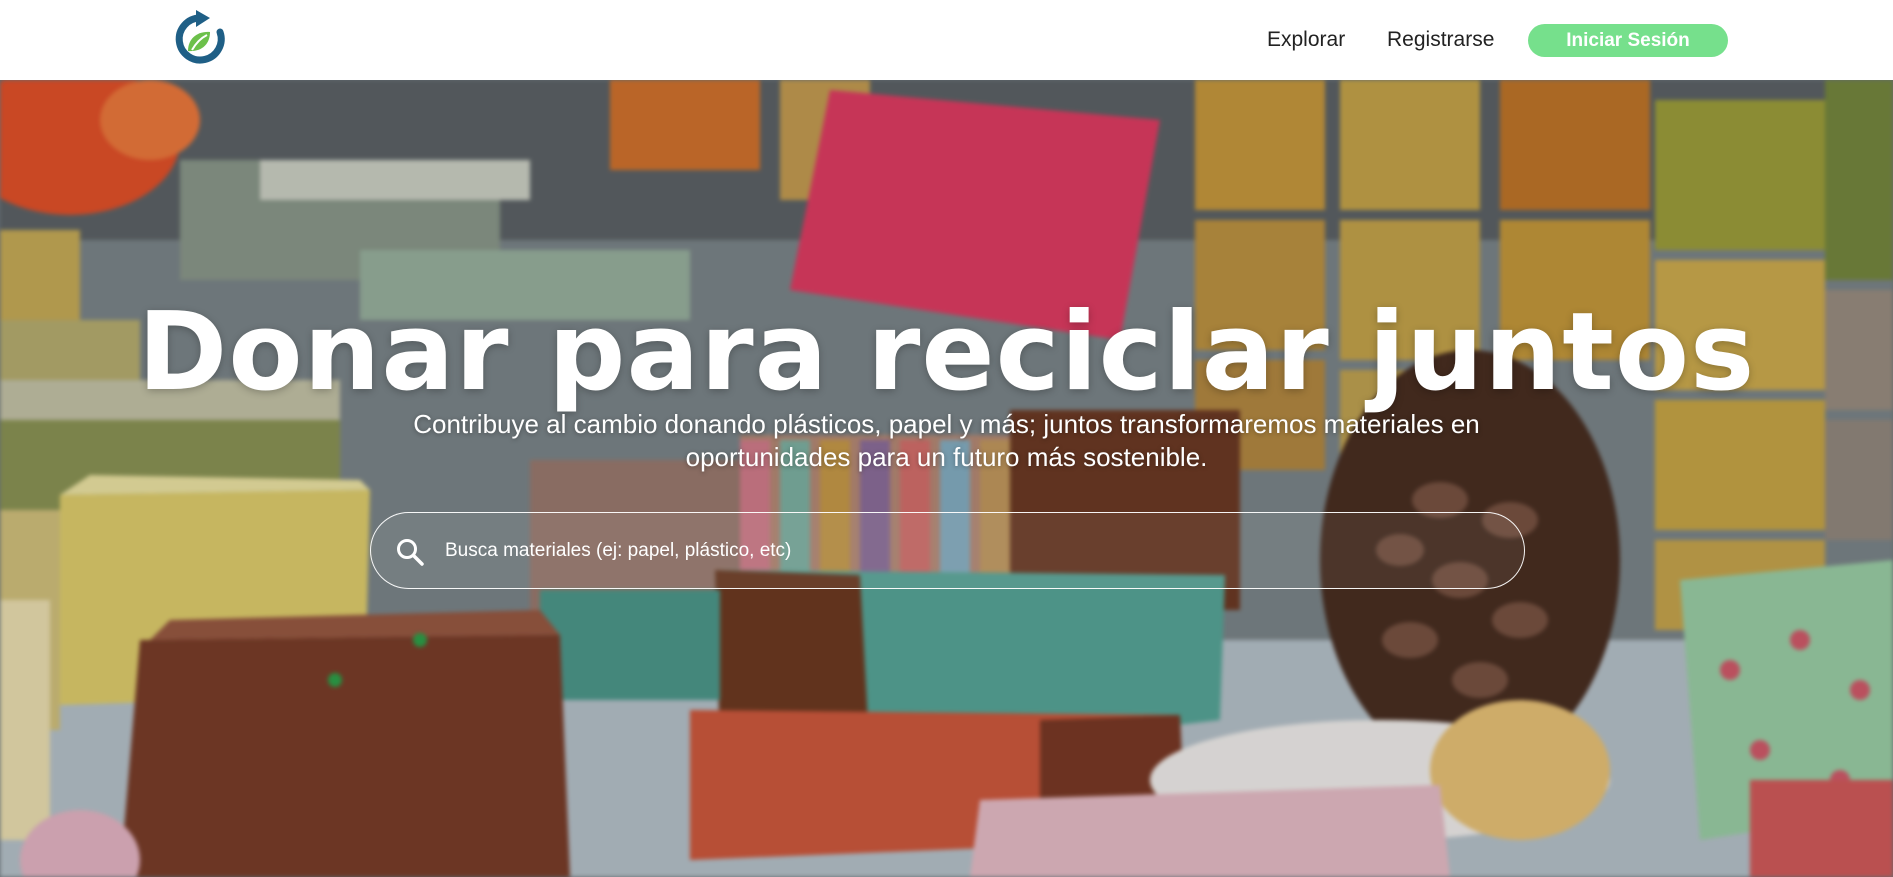 The width and height of the screenshot is (1893, 877). What do you see at coordinates (946, 40) in the screenshot?
I see `navbar: Explorar Registrarse Iniciar Sesión` at bounding box center [946, 40].